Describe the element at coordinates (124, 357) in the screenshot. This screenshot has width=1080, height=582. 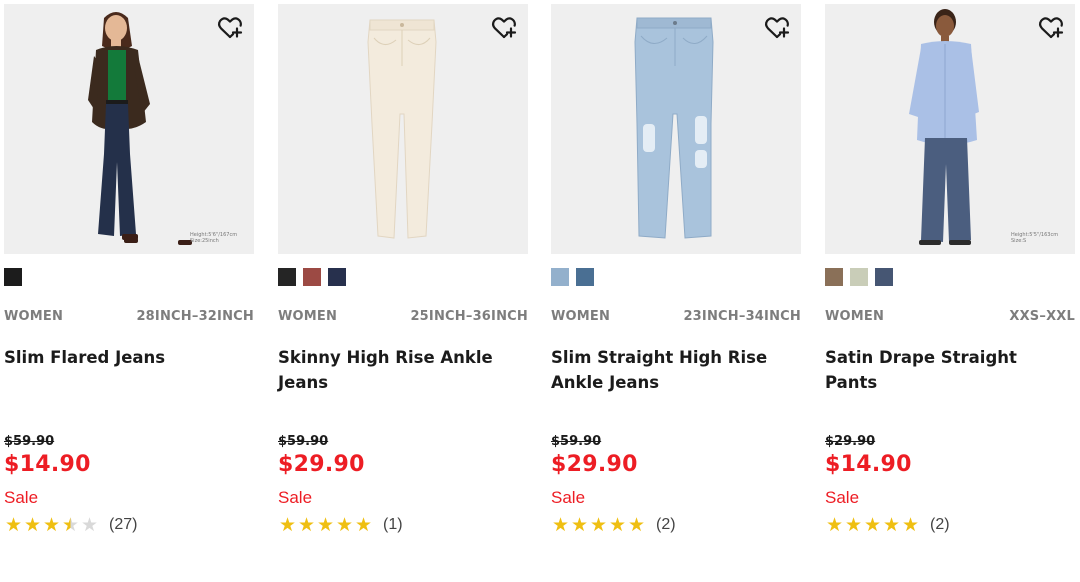
I see `product-name: Slim Flared Jeans` at that location.